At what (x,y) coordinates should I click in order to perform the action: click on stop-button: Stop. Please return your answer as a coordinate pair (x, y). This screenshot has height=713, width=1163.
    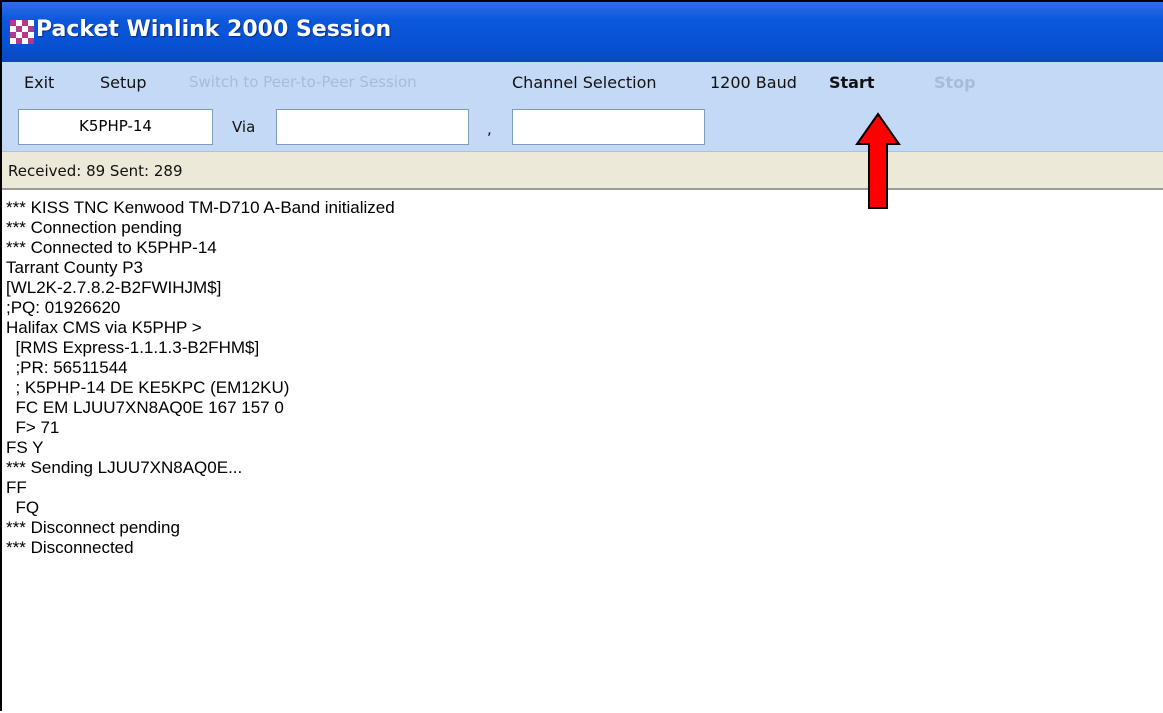
    Looking at the image, I should click on (955, 82).